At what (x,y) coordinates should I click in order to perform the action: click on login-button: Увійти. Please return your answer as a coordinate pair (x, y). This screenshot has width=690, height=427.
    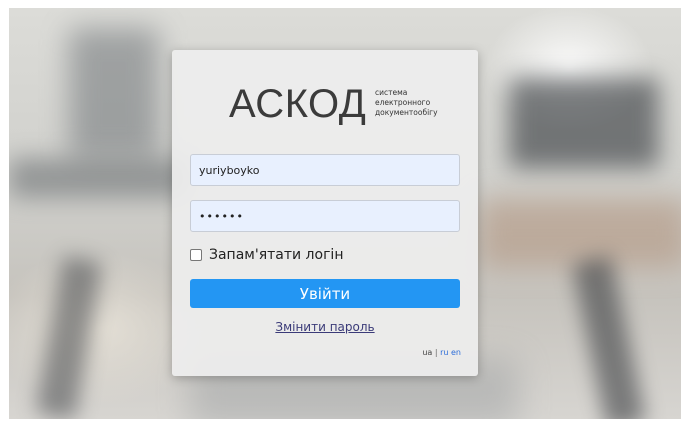
    Looking at the image, I should click on (325, 293).